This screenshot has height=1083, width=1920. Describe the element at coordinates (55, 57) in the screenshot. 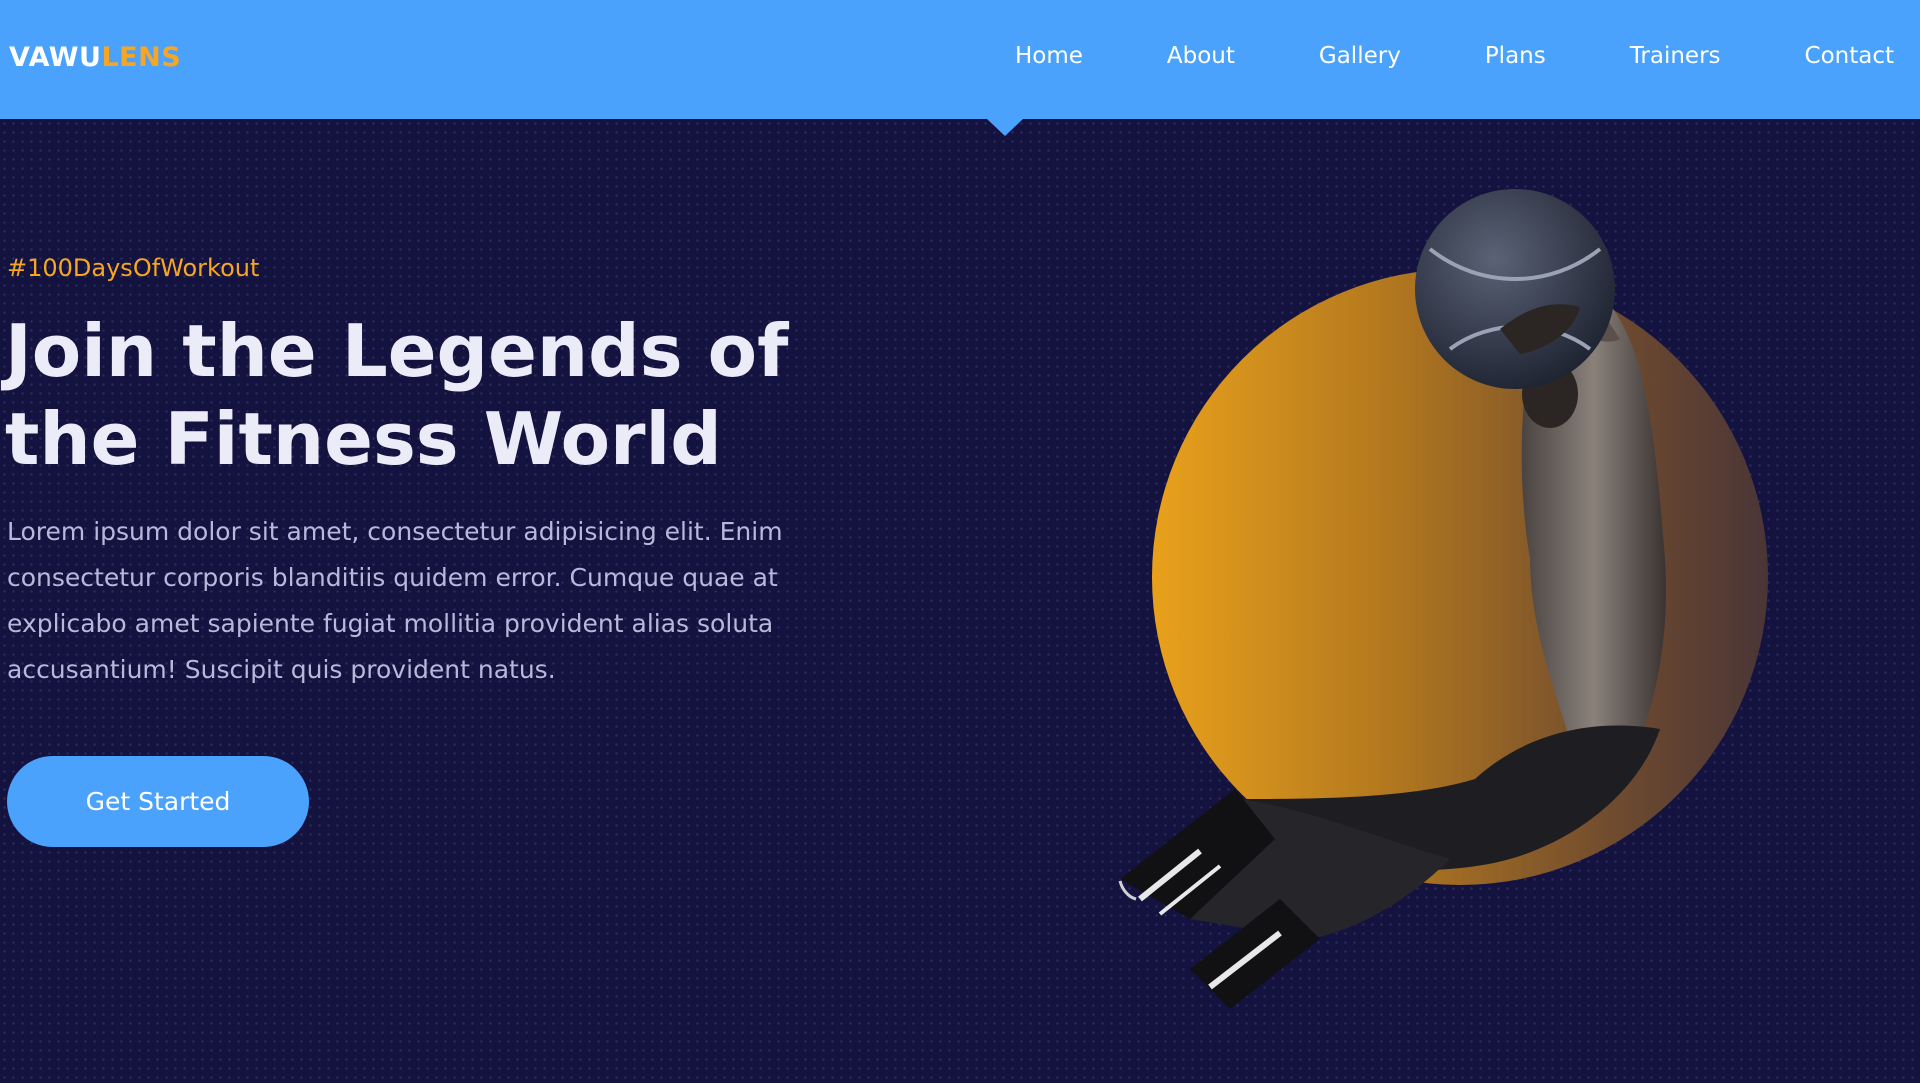

I see `brand-logo-primary: VAWU` at that location.